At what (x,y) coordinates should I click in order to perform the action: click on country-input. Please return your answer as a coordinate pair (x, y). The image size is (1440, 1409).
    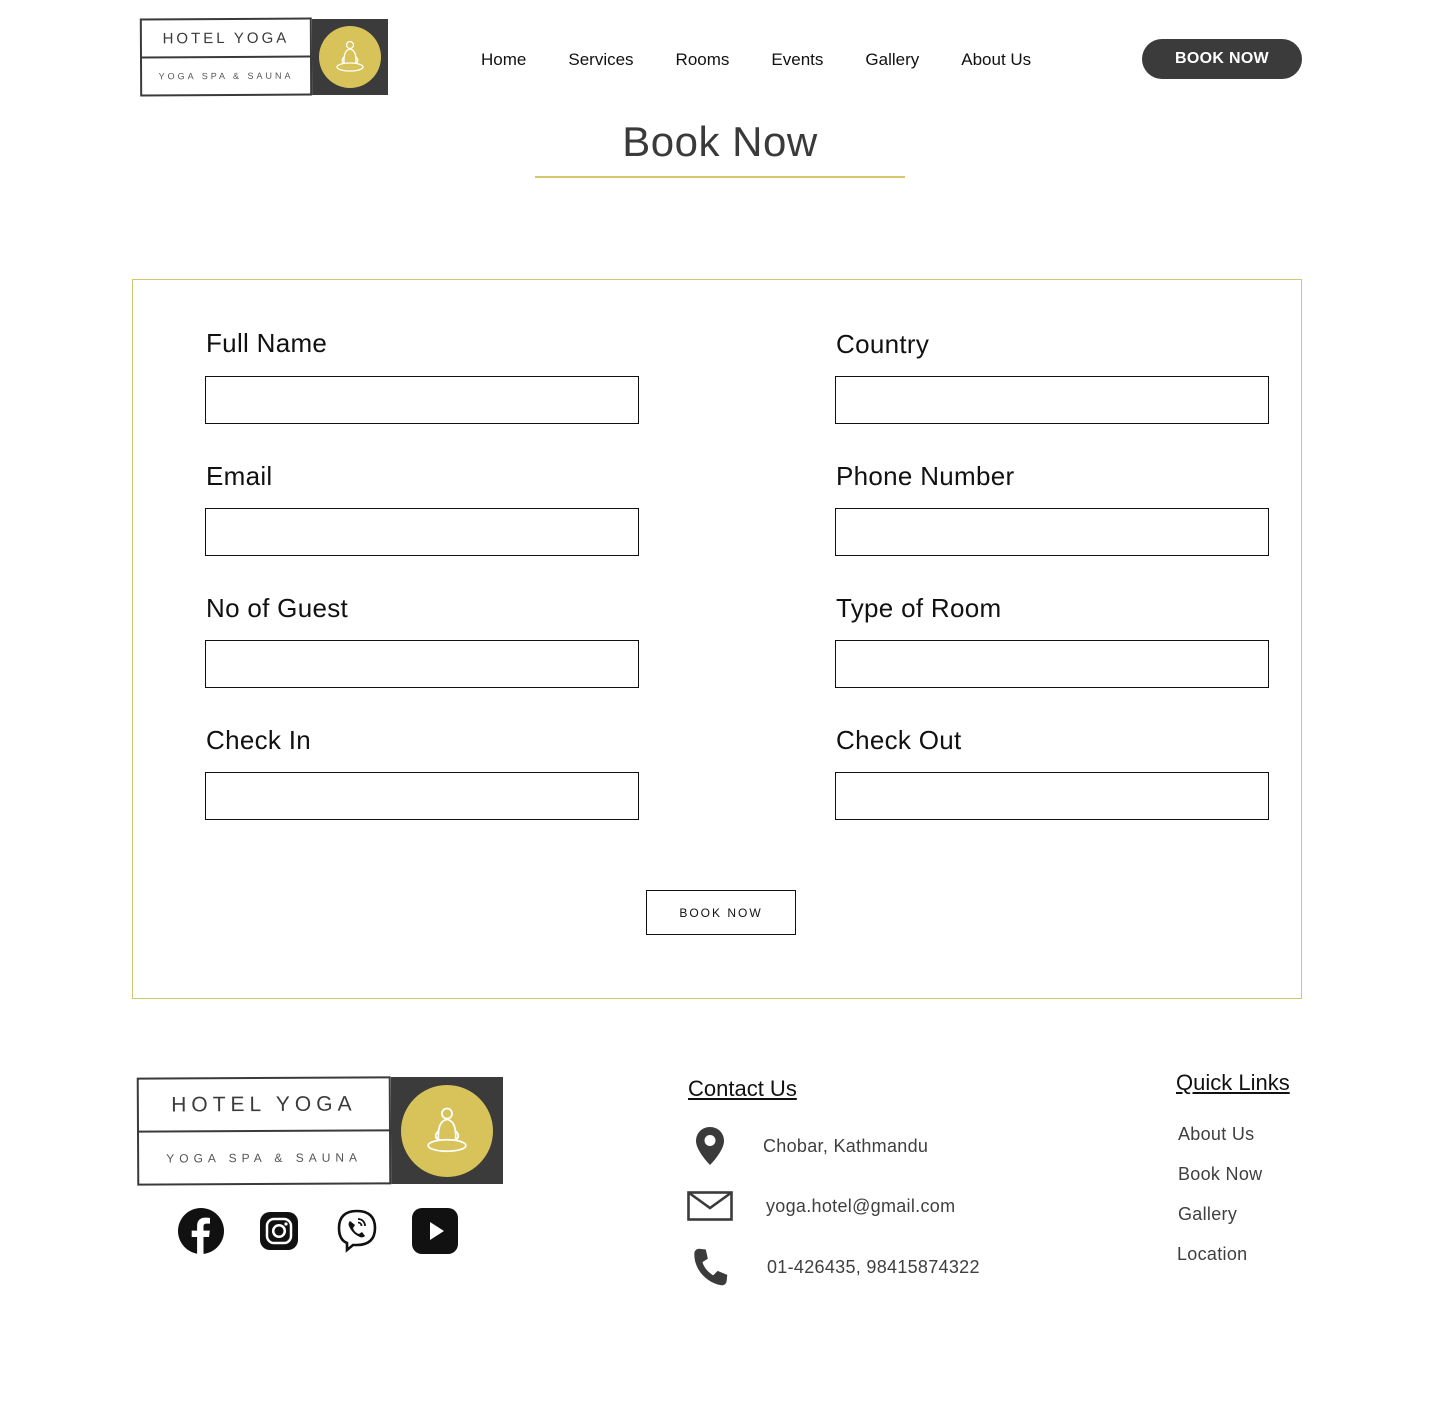
    Looking at the image, I should click on (1052, 400).